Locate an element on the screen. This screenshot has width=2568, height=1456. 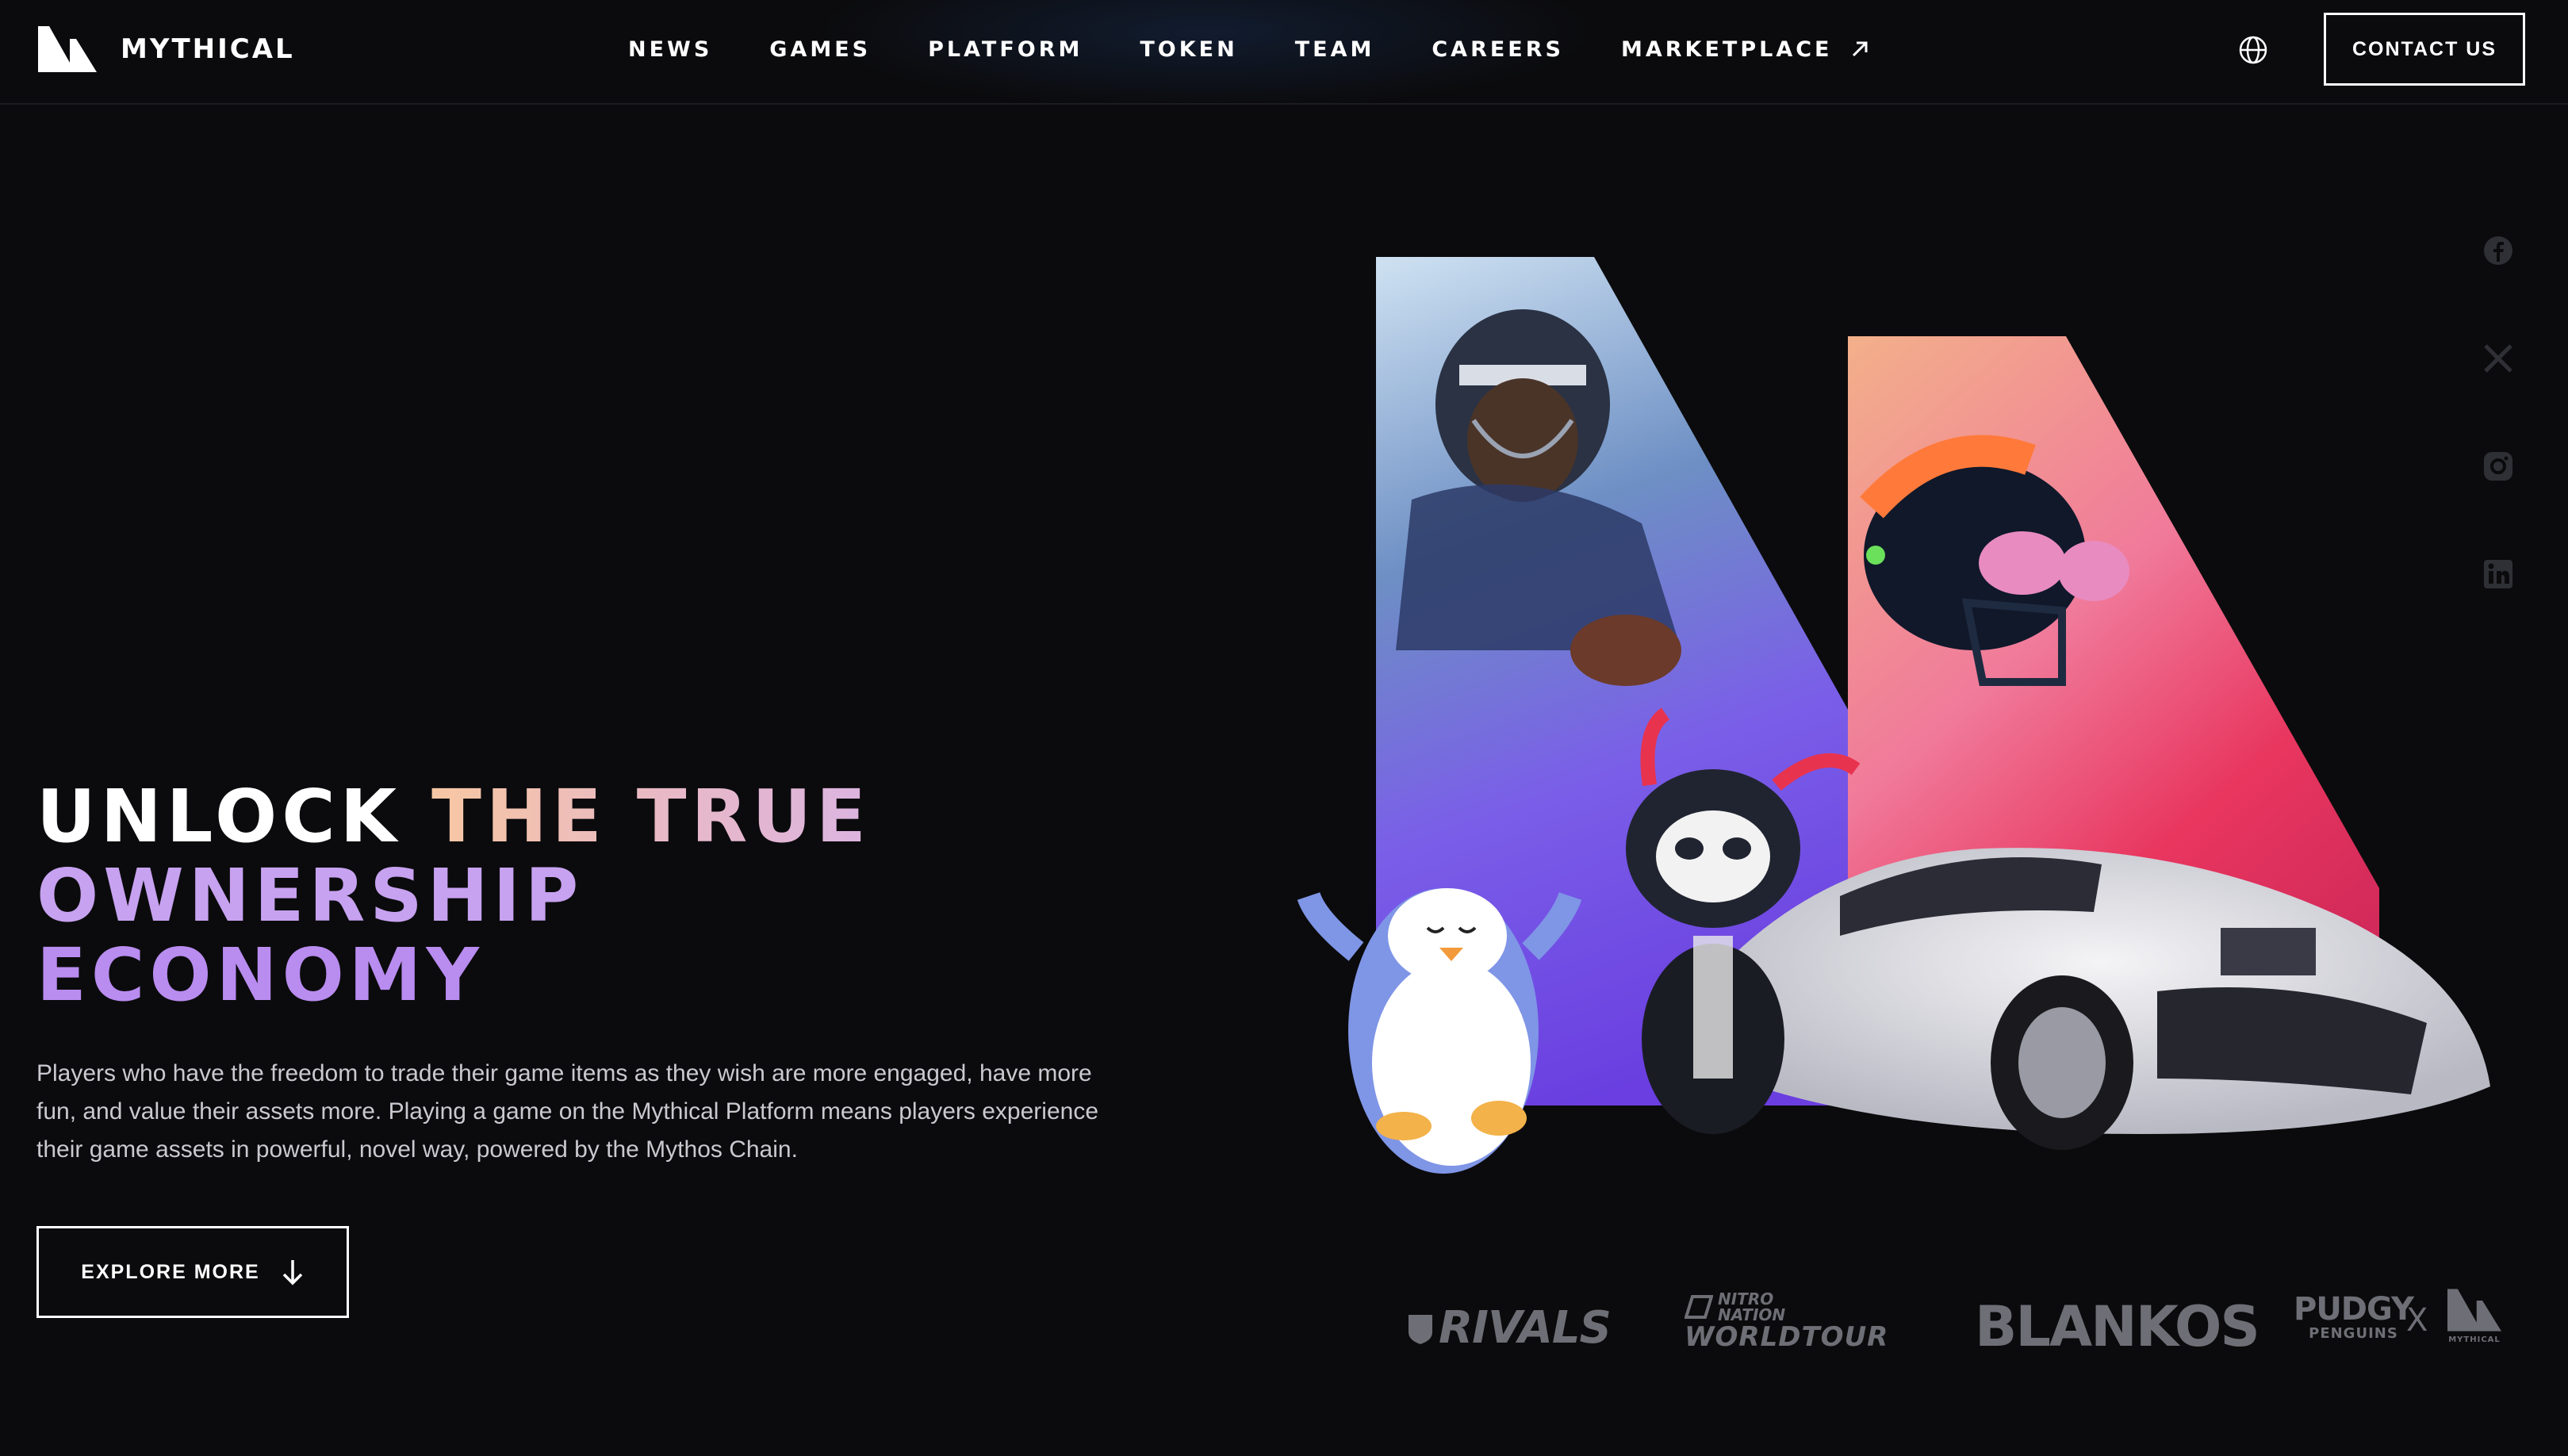
partner-blankos: BLANKOS is located at coordinates (2117, 1326).